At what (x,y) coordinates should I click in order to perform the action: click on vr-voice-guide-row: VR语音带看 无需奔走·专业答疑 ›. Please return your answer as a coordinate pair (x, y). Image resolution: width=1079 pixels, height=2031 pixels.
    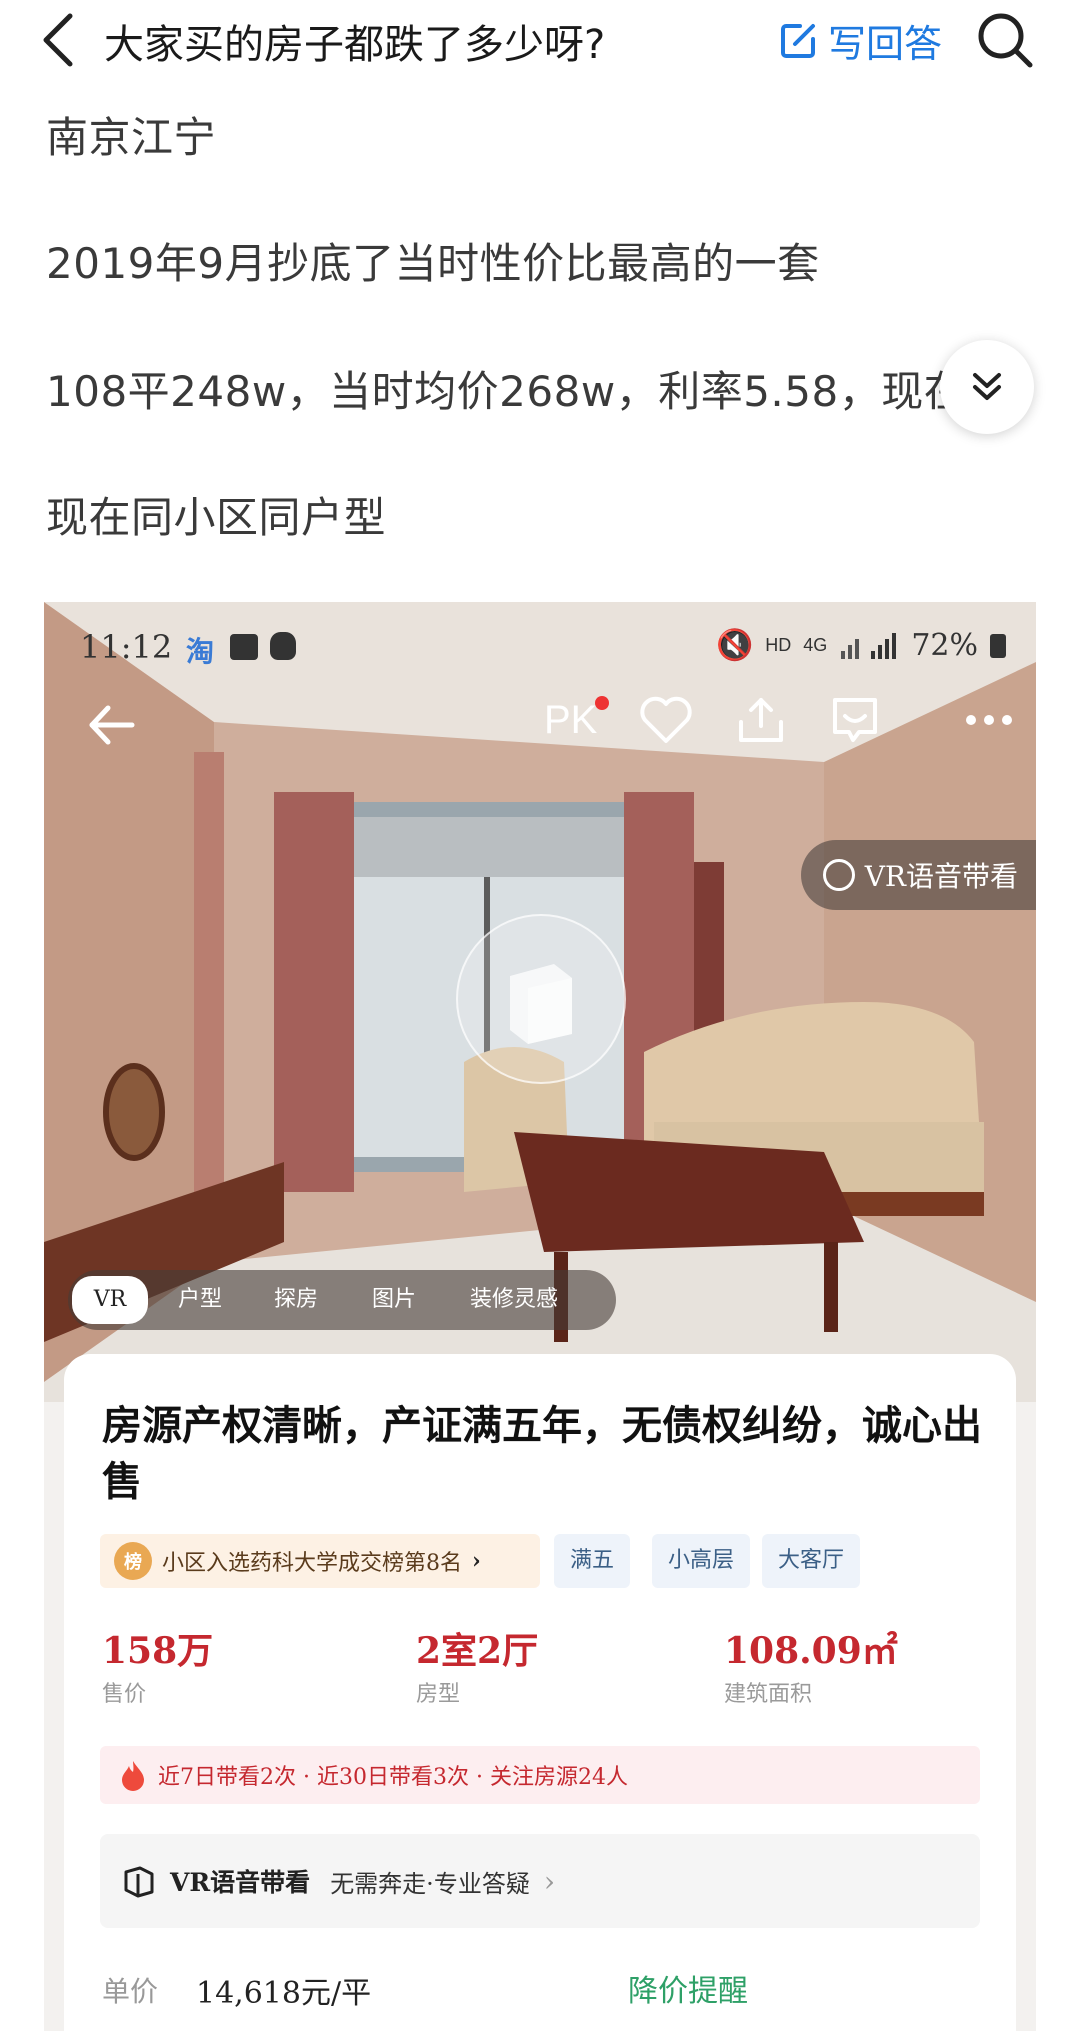
    Looking at the image, I should click on (540, 1881).